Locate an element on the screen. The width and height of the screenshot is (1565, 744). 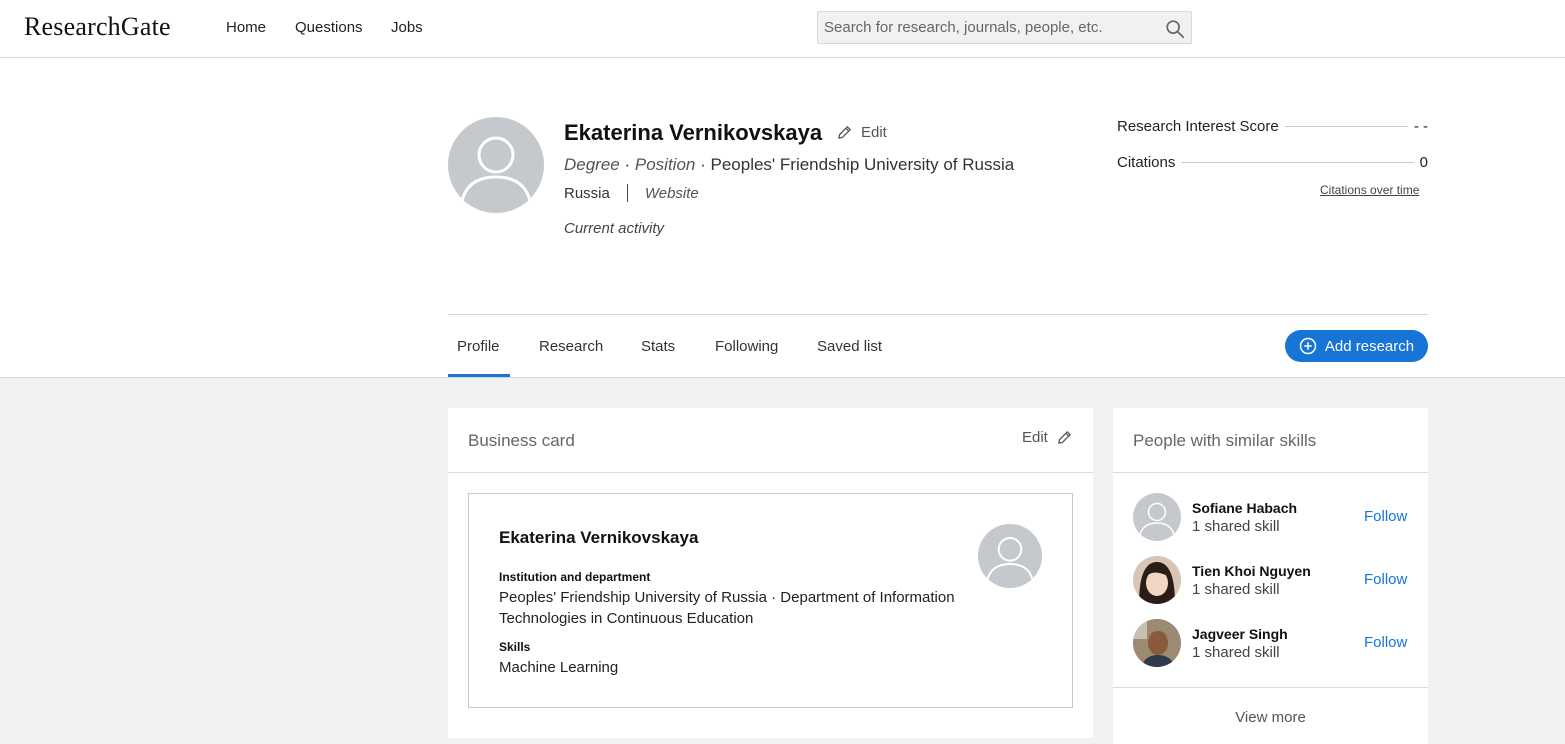
website-field: Website is located at coordinates (672, 193).